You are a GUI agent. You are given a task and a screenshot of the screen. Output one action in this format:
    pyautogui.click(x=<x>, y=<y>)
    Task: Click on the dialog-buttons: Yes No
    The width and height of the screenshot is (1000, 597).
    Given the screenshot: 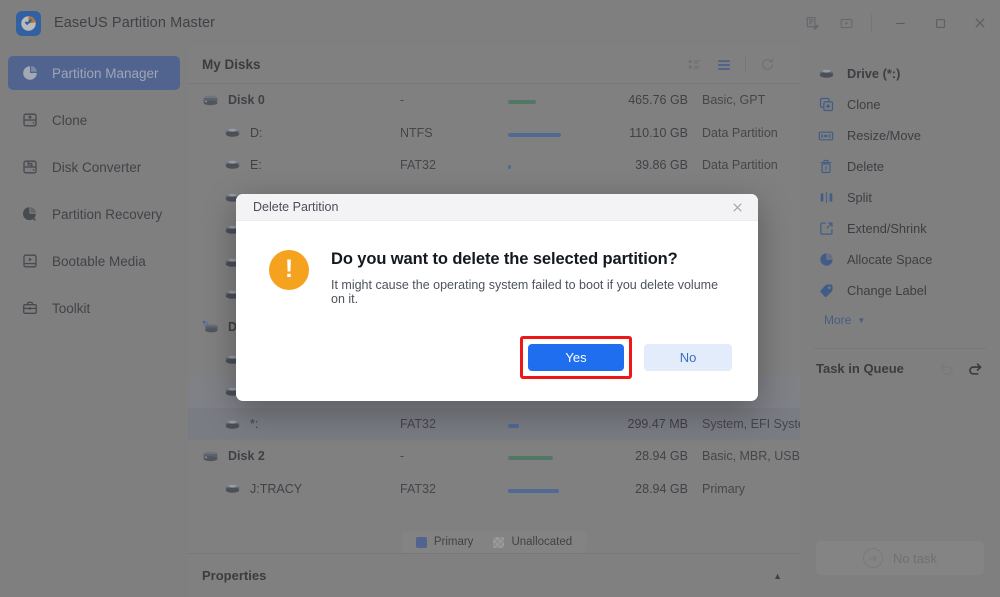 What is the action you would take?
    pyautogui.click(x=626, y=357)
    